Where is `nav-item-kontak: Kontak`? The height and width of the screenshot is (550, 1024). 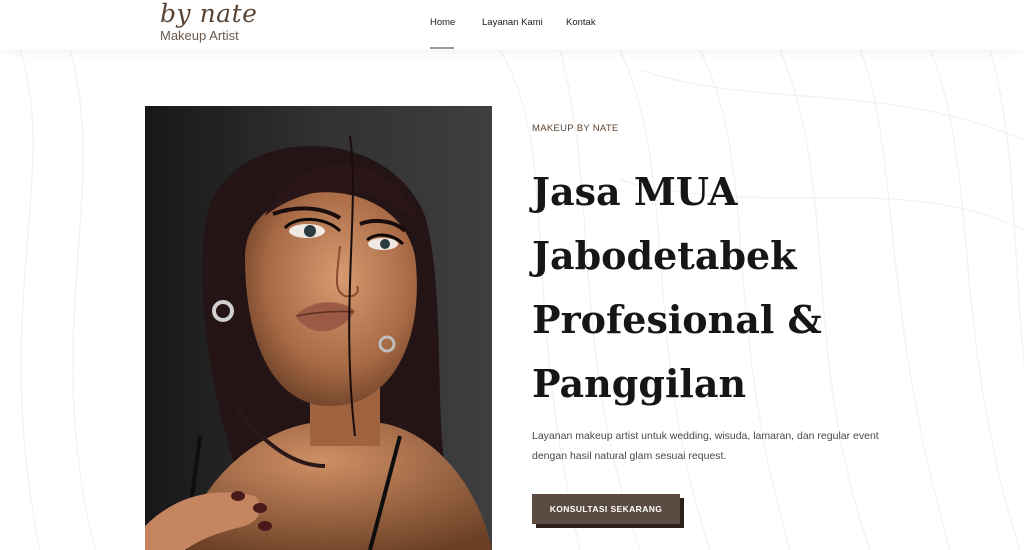
nav-item-kontak: Kontak is located at coordinates (581, 22).